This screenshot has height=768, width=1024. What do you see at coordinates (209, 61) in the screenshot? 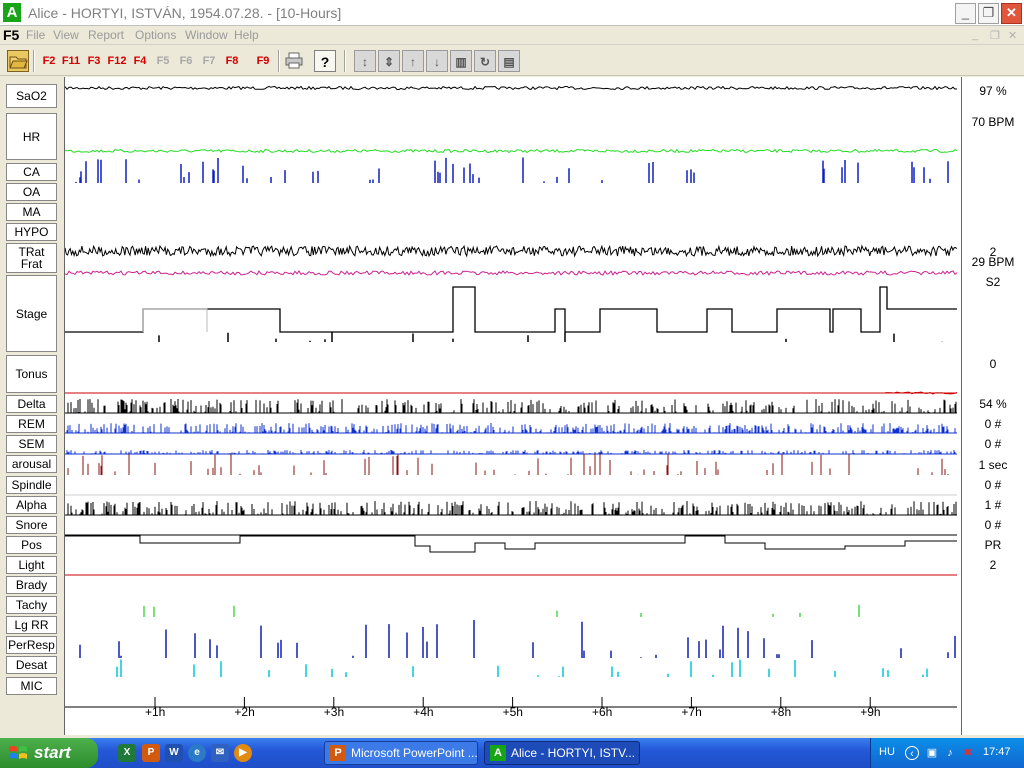
I see `fkey-button-f7: F7` at bounding box center [209, 61].